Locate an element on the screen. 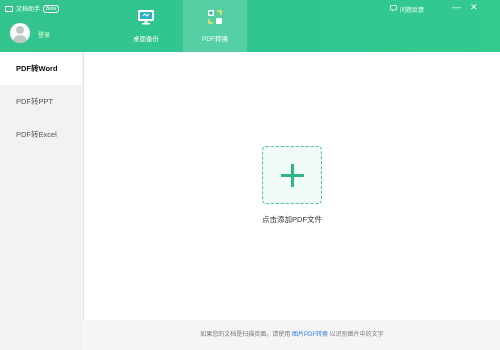 The width and height of the screenshot is (500, 350). tab-desktop-backup-label: 桌面备份 is located at coordinates (146, 39).